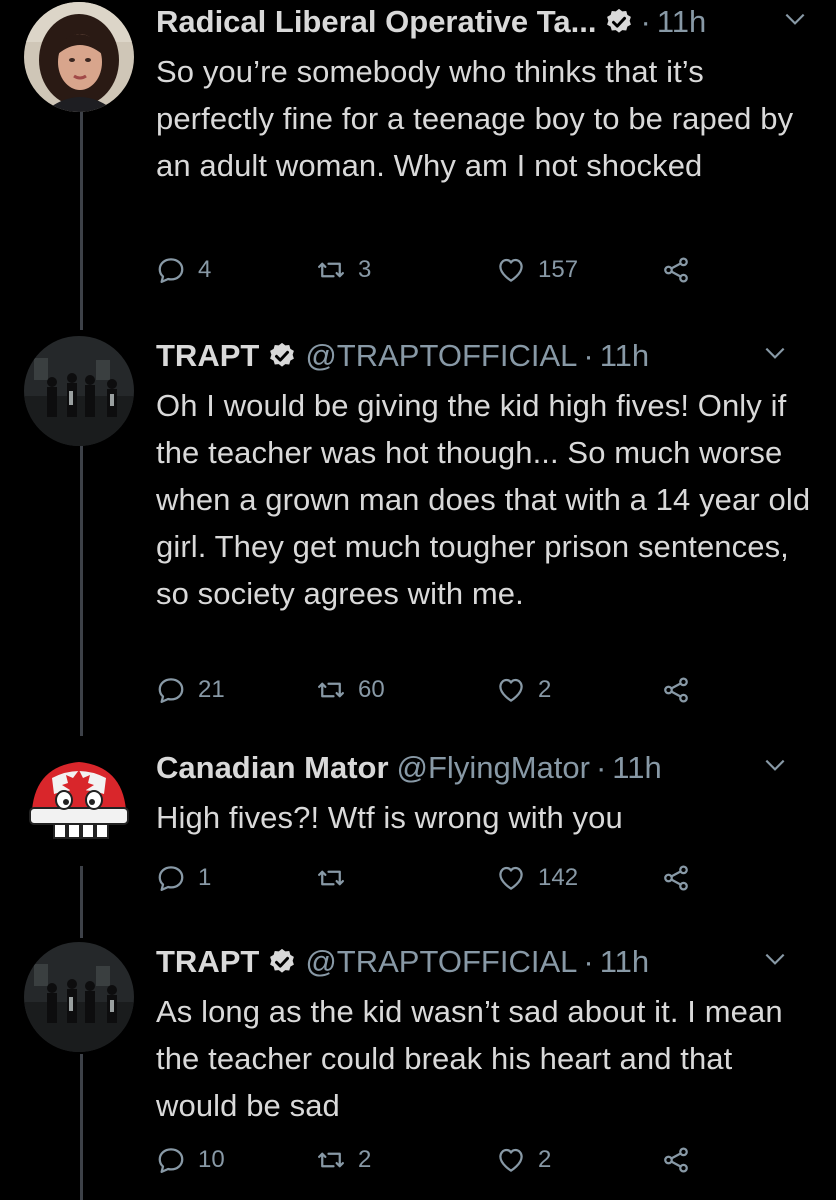 This screenshot has width=836, height=1200. What do you see at coordinates (436, 1160) in the screenshot?
I see `action-bar: 10 2 2` at bounding box center [436, 1160].